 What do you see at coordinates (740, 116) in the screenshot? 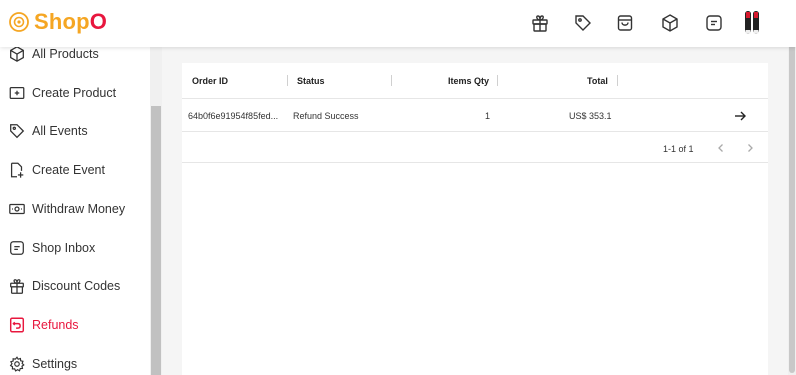
I see `arrow-right-icon` at bounding box center [740, 116].